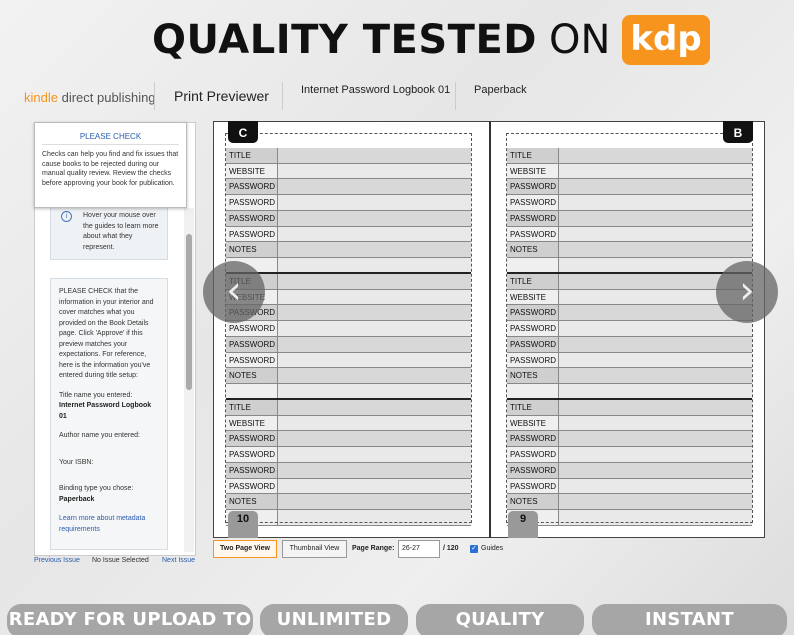  What do you see at coordinates (76, 462) in the screenshot?
I see `isbn-label: Your ISBN:` at bounding box center [76, 462].